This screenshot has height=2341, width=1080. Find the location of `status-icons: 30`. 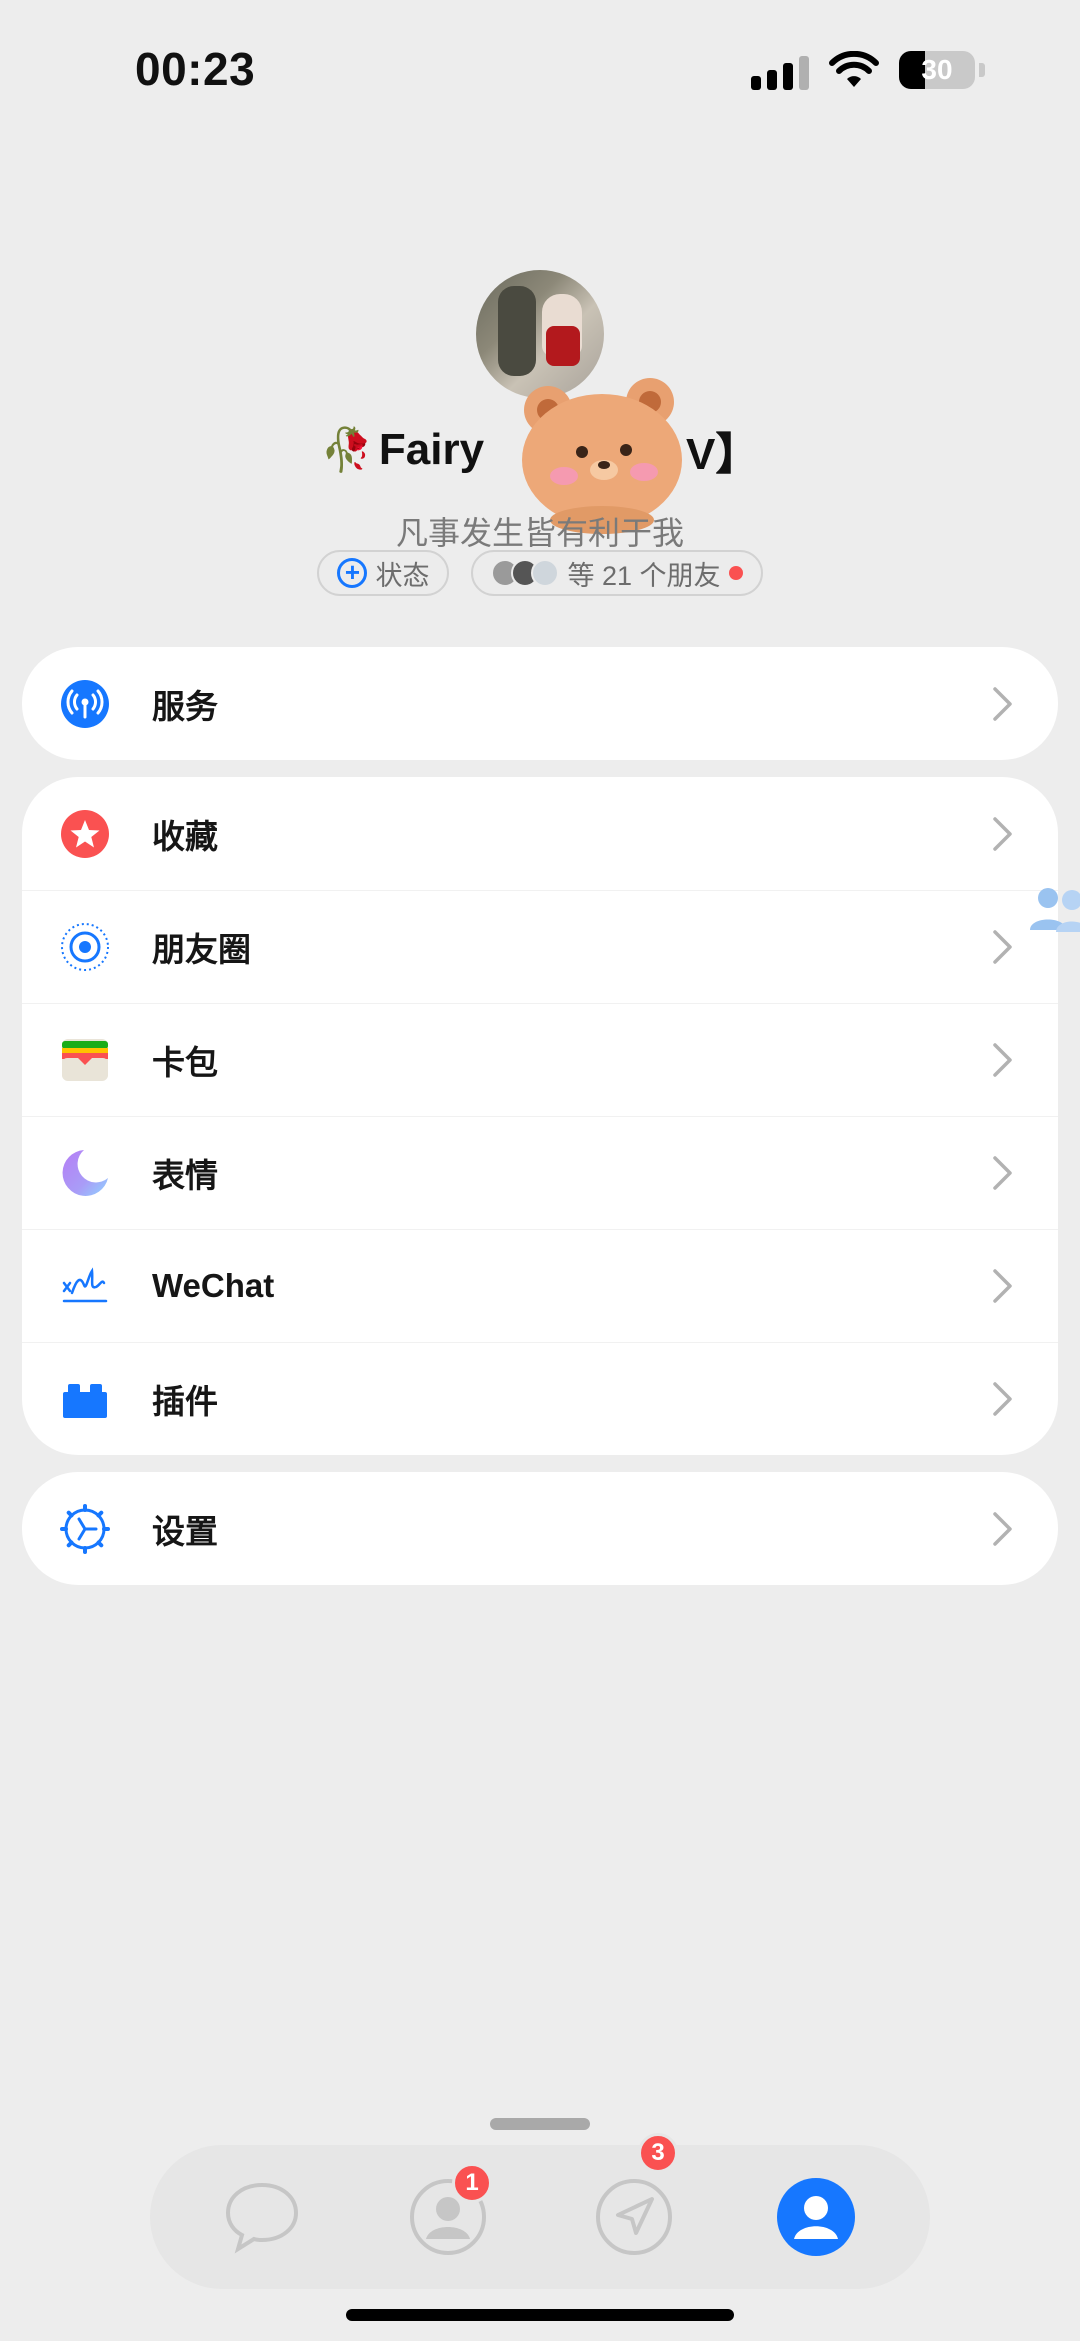

status-icons: 30 is located at coordinates (868, 70).